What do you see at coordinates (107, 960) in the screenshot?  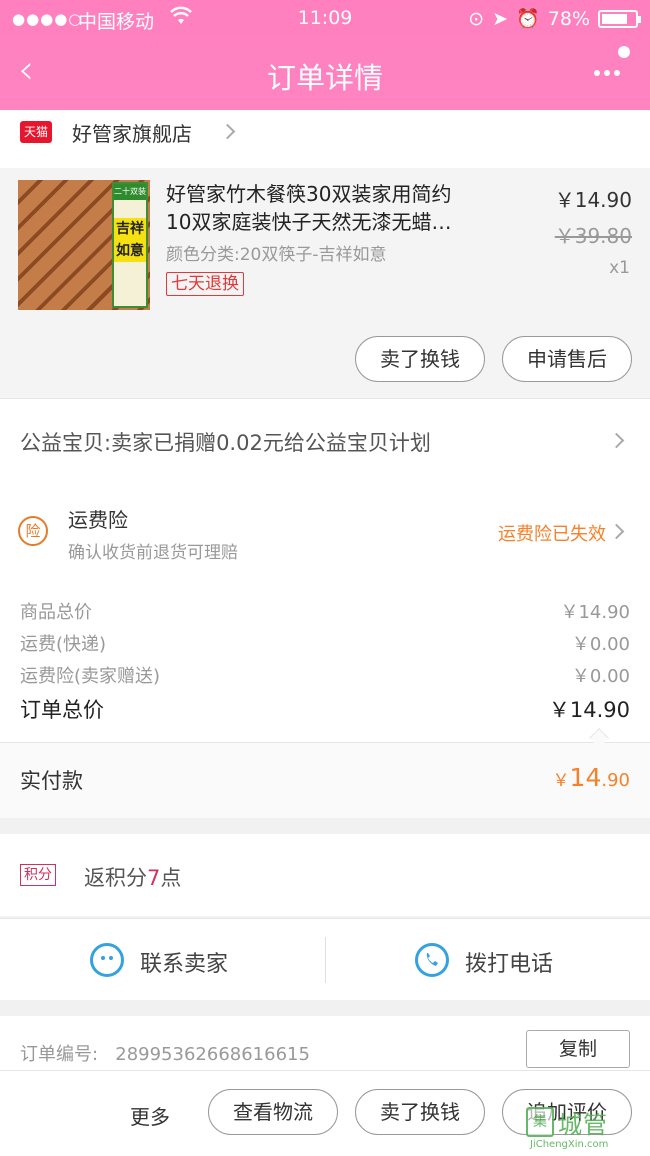 I see `chat-face-icon` at bounding box center [107, 960].